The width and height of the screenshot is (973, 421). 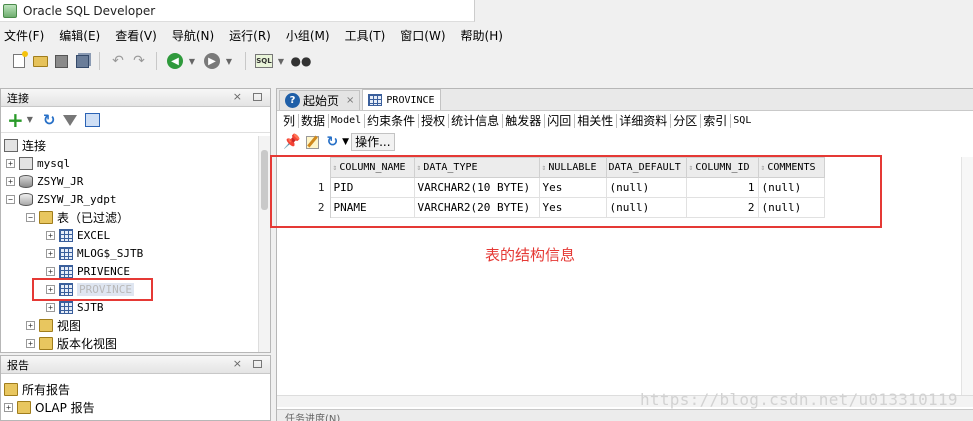 I want to click on grid-highlight-box, so click(x=576, y=191).